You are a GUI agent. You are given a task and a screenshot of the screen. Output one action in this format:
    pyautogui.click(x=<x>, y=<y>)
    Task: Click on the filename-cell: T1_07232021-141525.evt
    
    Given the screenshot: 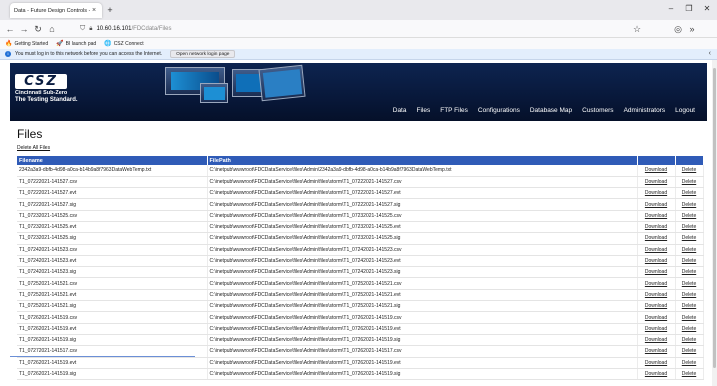 What is the action you would take?
    pyautogui.click(x=112, y=227)
    